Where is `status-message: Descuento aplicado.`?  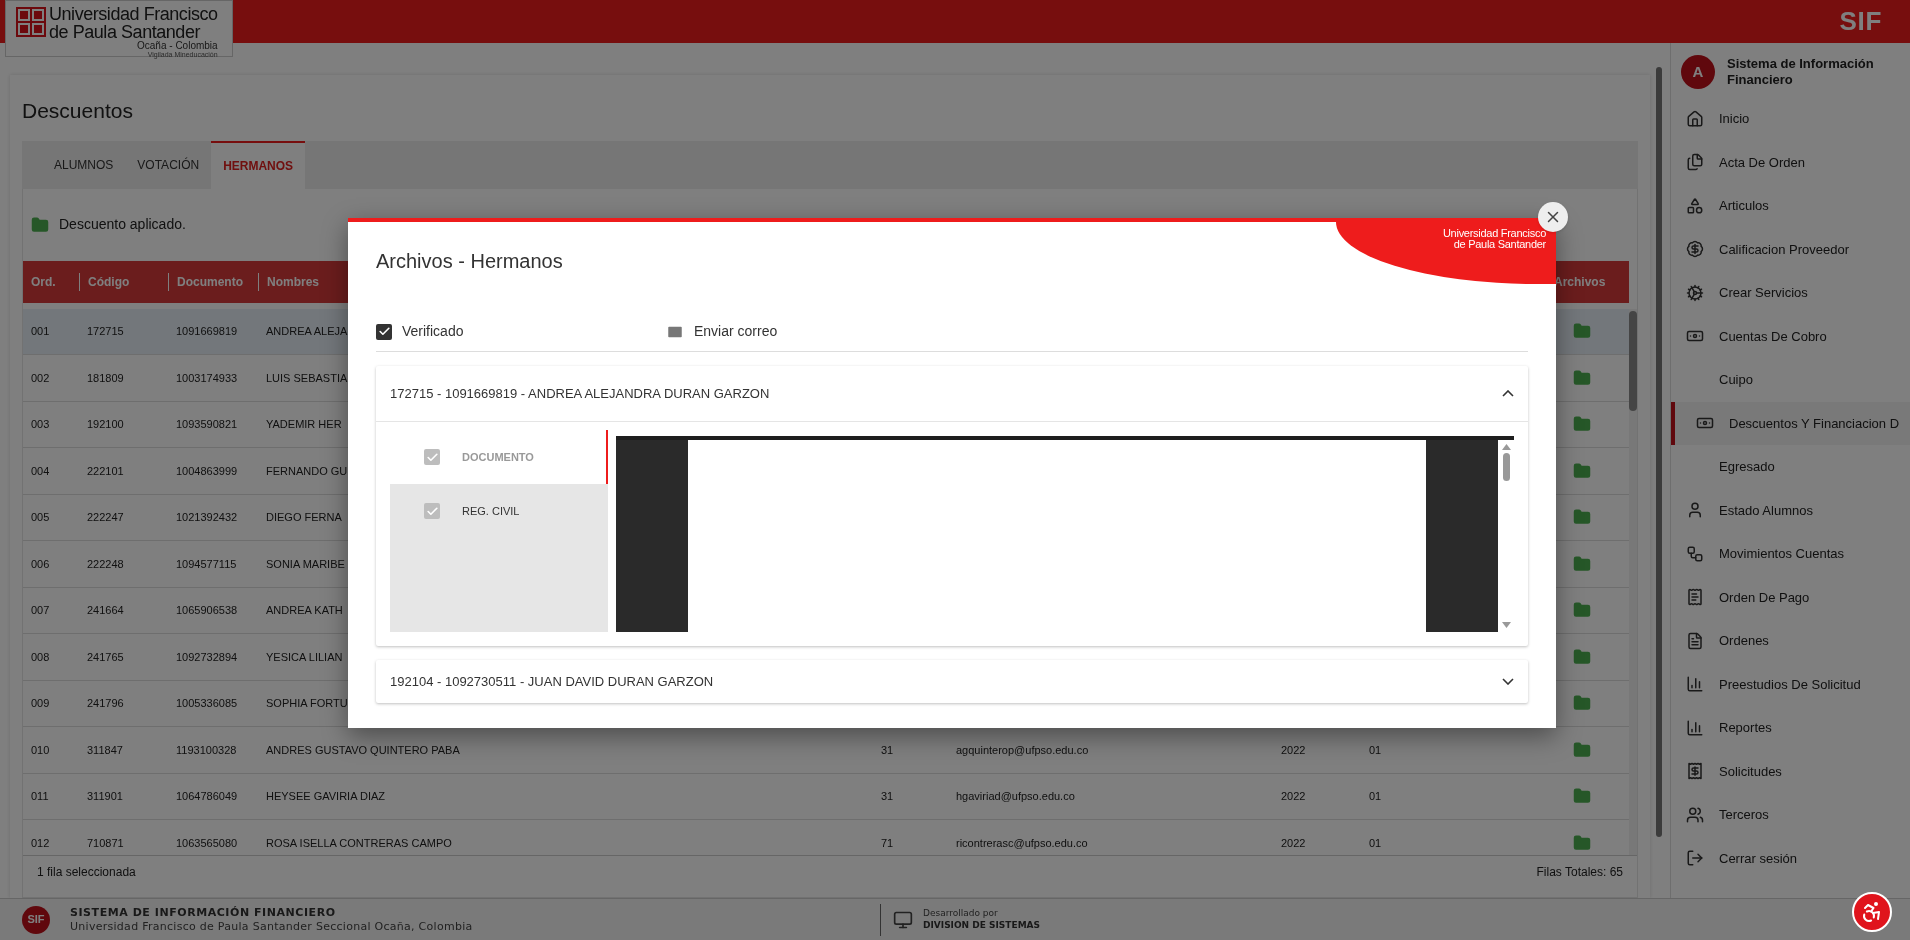 status-message: Descuento aplicado. is located at coordinates (122, 224).